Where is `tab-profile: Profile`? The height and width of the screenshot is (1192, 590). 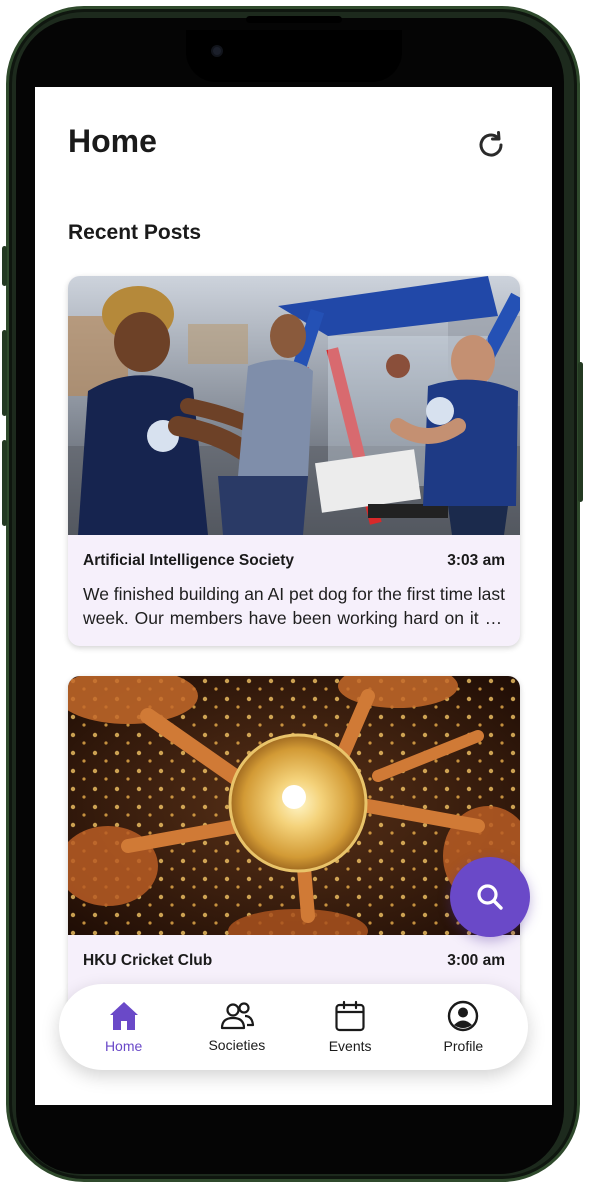 tab-profile: Profile is located at coordinates (463, 1027).